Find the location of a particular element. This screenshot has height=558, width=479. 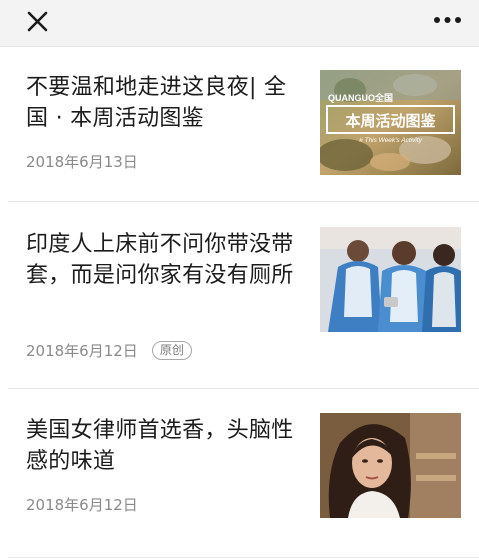

thumbnail-brand: QUANGUO全国 is located at coordinates (360, 97).